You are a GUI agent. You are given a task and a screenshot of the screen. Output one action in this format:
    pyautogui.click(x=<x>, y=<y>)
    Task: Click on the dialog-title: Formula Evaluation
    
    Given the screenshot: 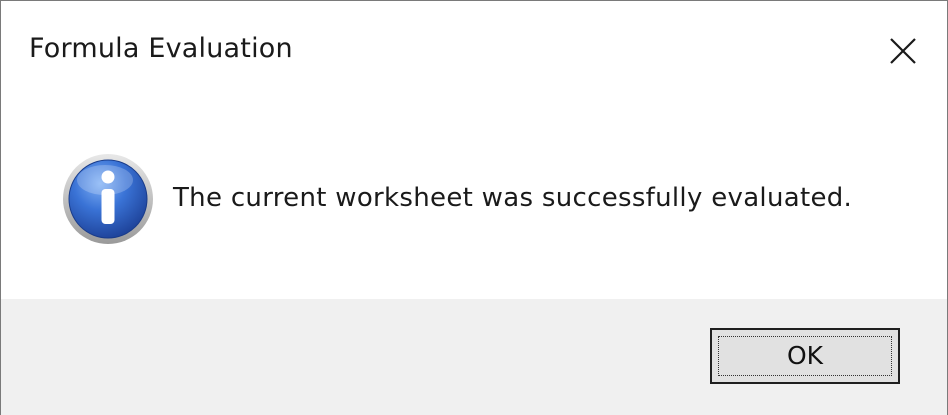 What is the action you would take?
    pyautogui.click(x=161, y=48)
    